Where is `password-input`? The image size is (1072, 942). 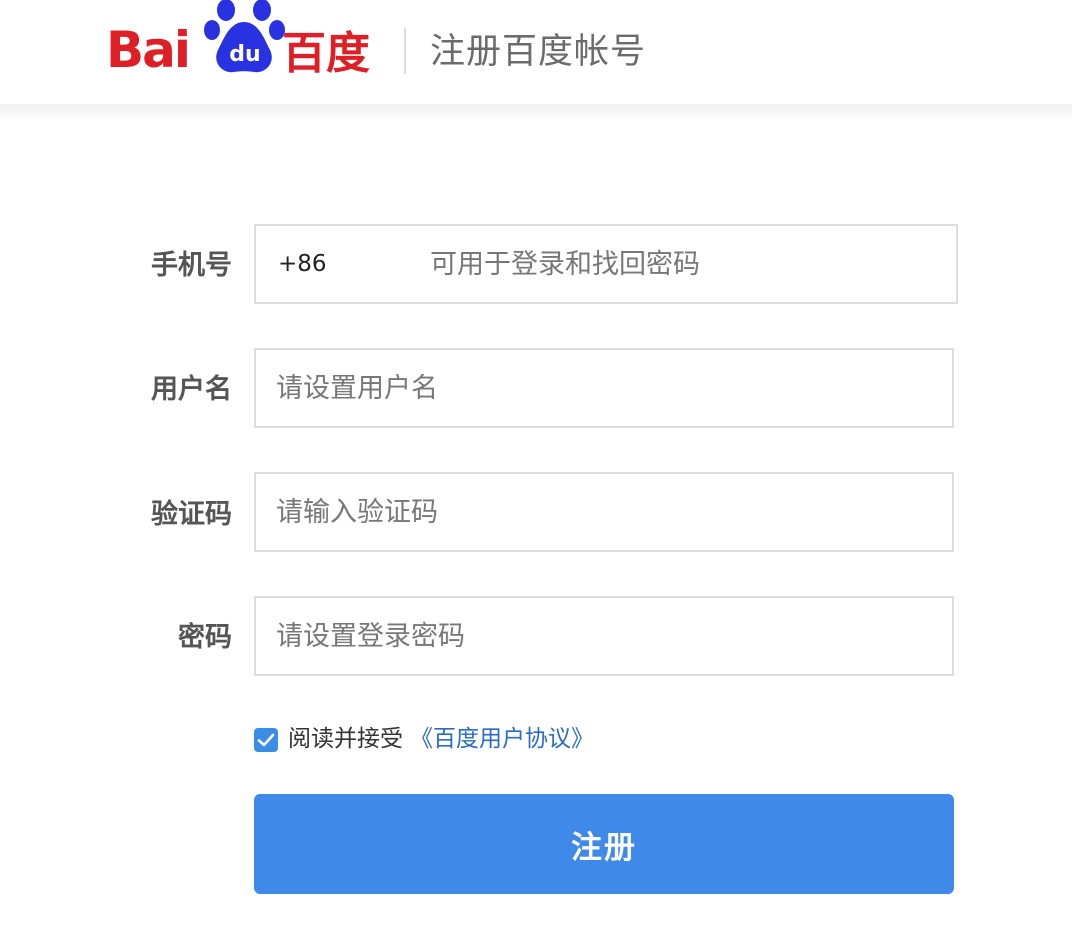 password-input is located at coordinates (604, 636).